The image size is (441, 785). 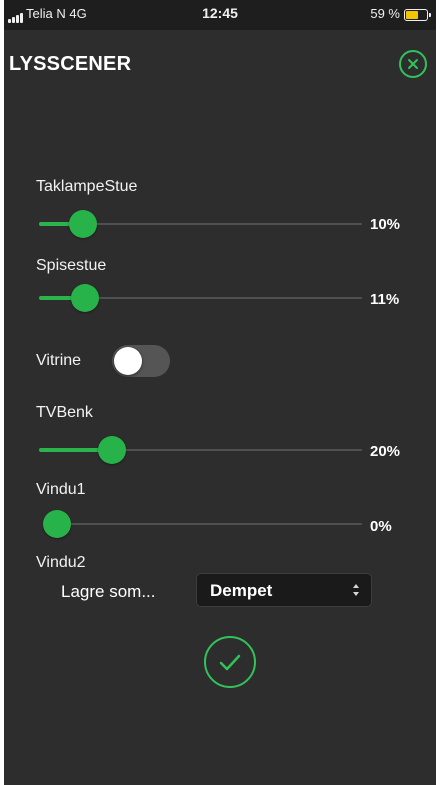 I want to click on battery-level, so click(x=412, y=15).